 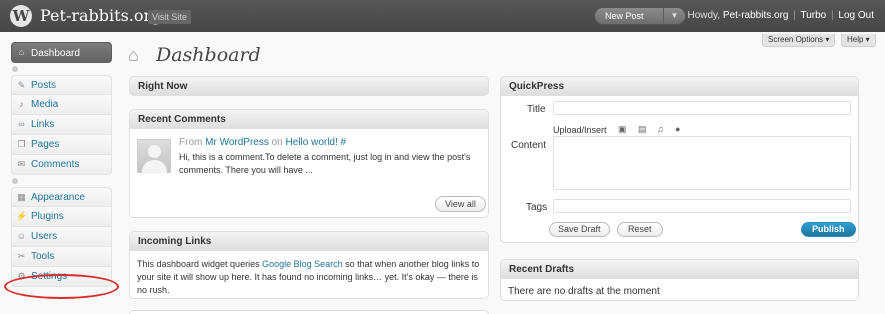 I want to click on avatar, so click(x=154, y=156).